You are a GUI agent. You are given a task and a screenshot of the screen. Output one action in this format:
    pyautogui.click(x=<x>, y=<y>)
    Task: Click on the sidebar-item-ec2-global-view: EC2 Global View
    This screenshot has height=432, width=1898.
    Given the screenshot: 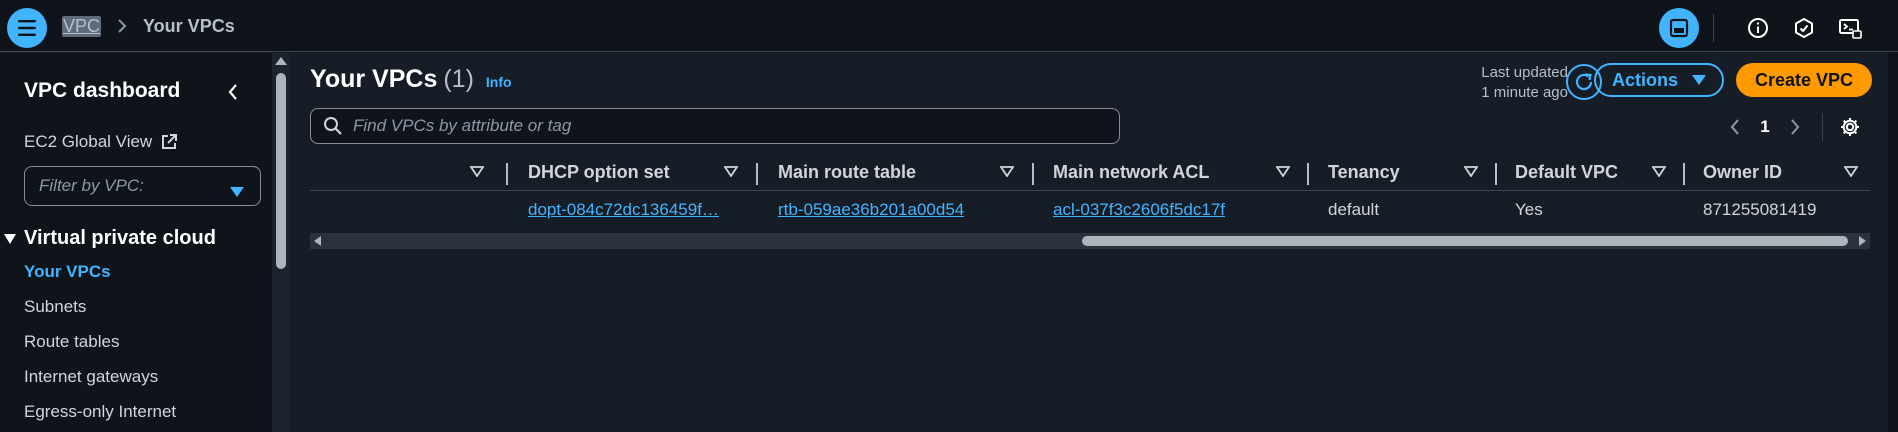 What is the action you would take?
    pyautogui.click(x=101, y=142)
    